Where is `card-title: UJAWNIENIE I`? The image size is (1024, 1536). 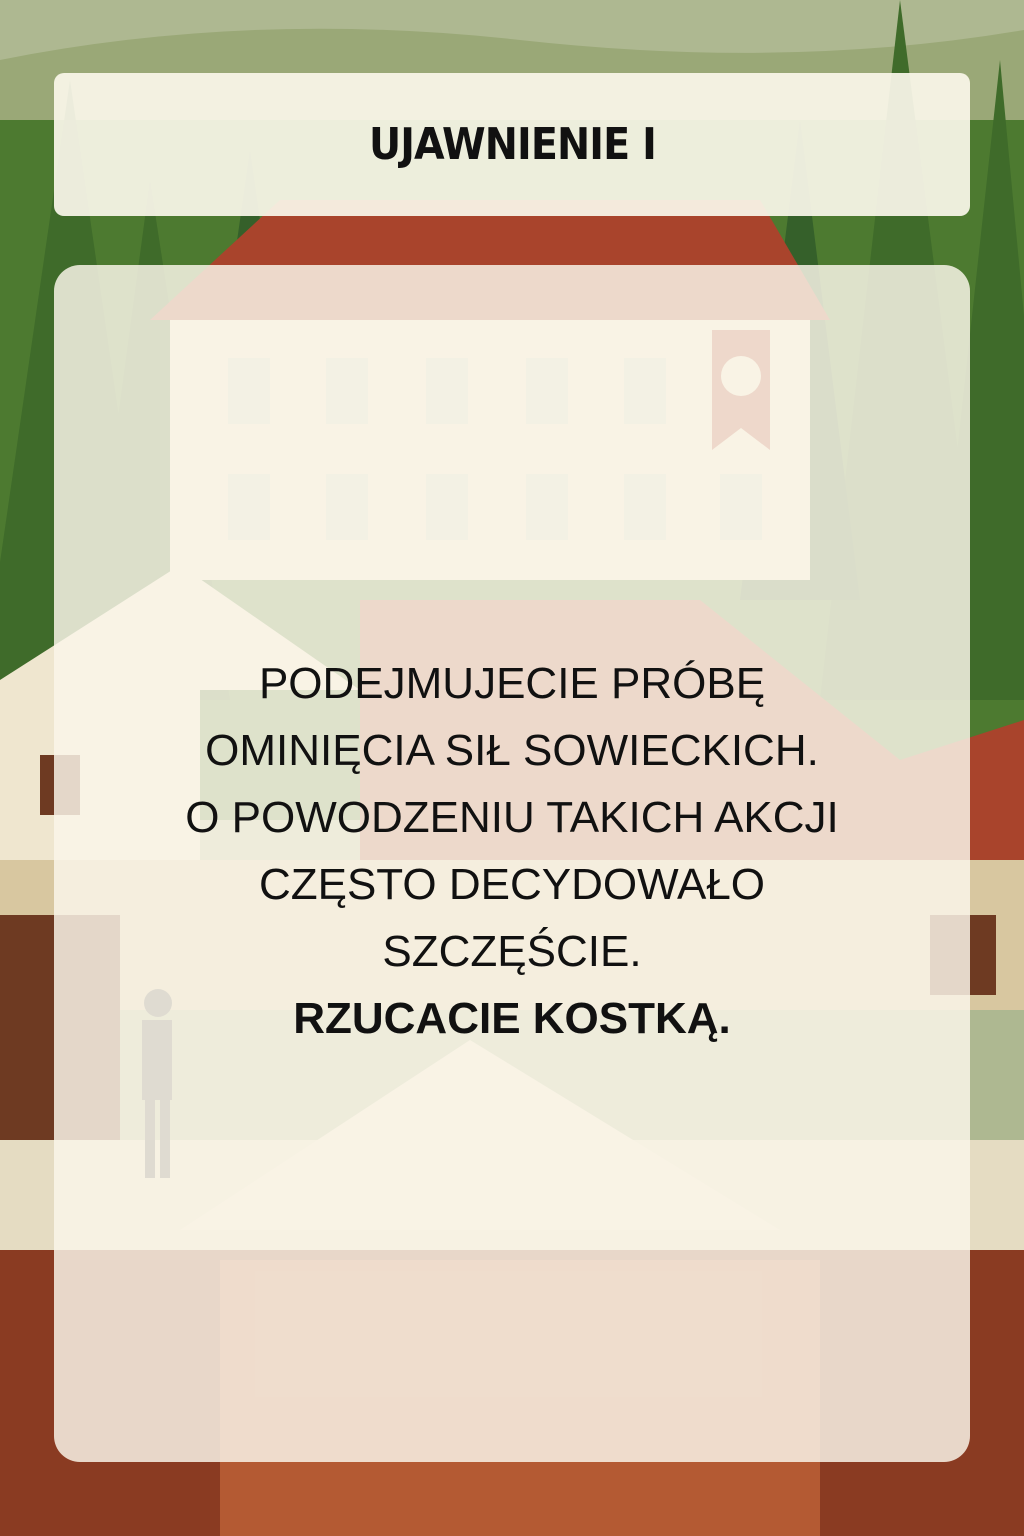 card-title: UJAWNIENIE I is located at coordinates (512, 144).